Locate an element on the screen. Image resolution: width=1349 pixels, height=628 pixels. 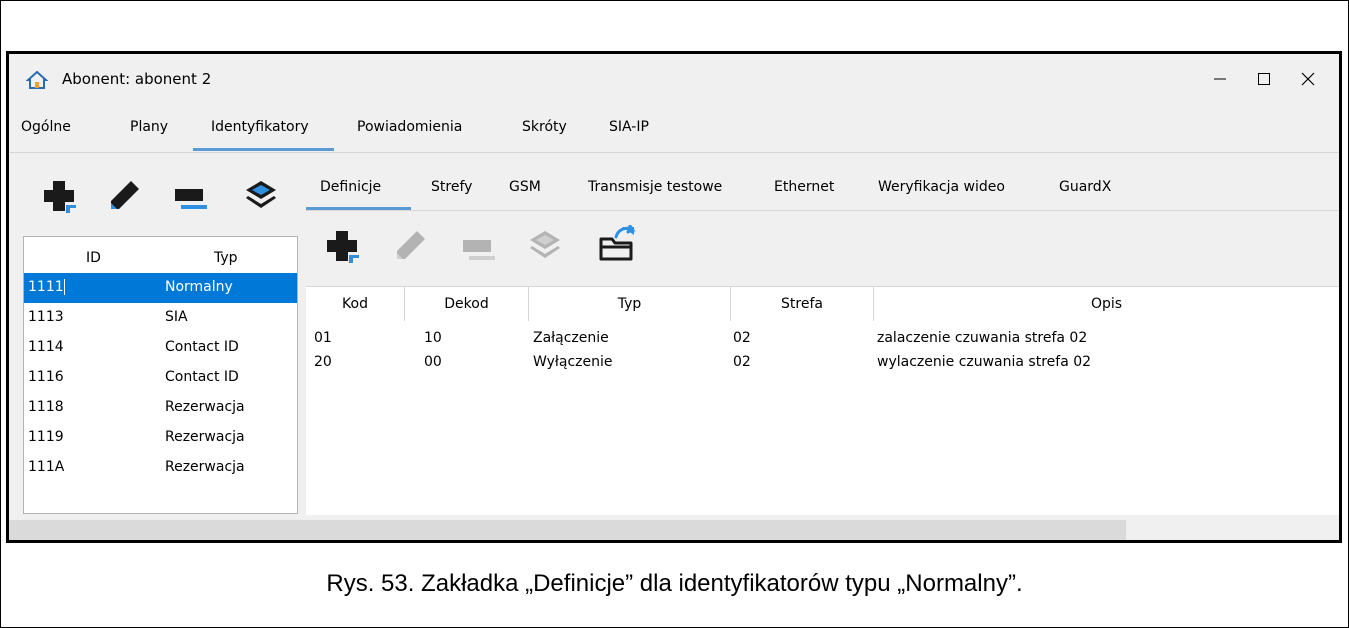
tab-powiadomienia: Powiadomienia is located at coordinates (409, 127).